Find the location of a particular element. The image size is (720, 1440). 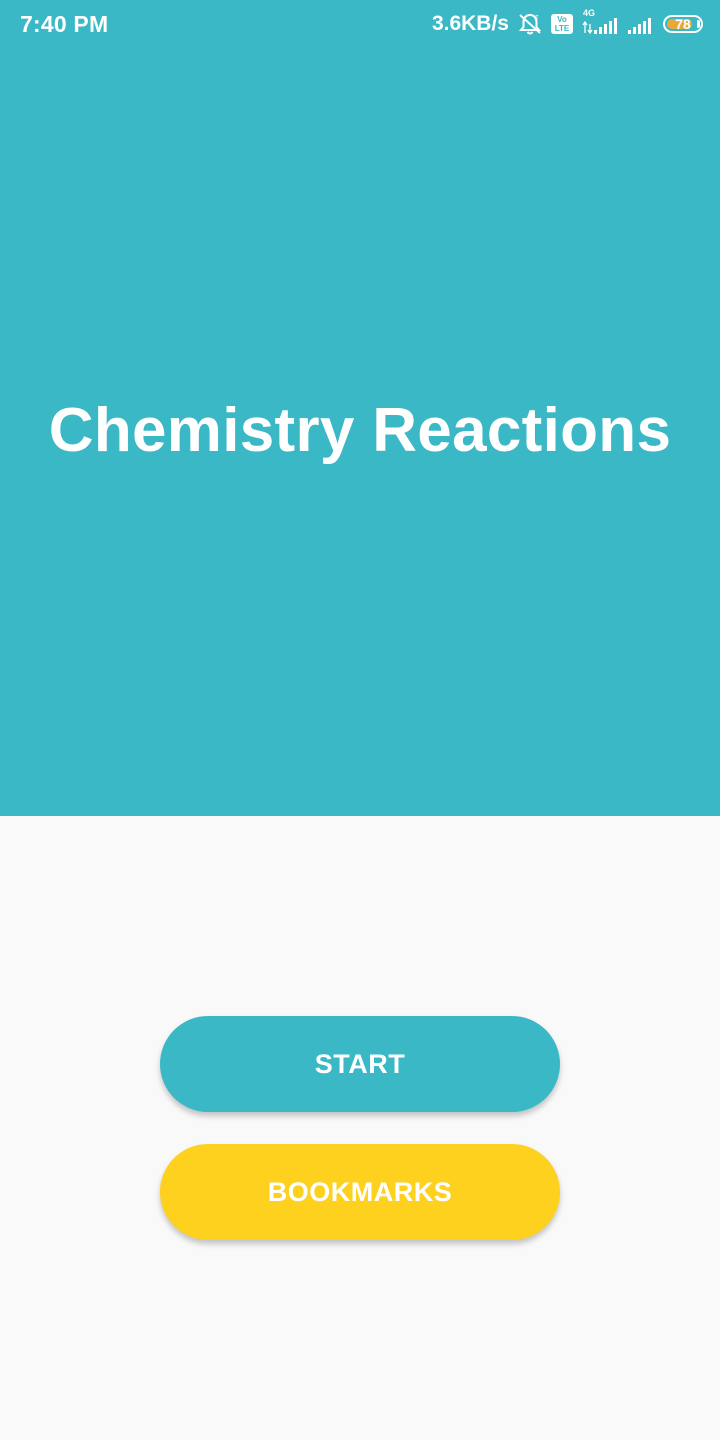

signal-4g-icon: 4G is located at coordinates (600, 22).